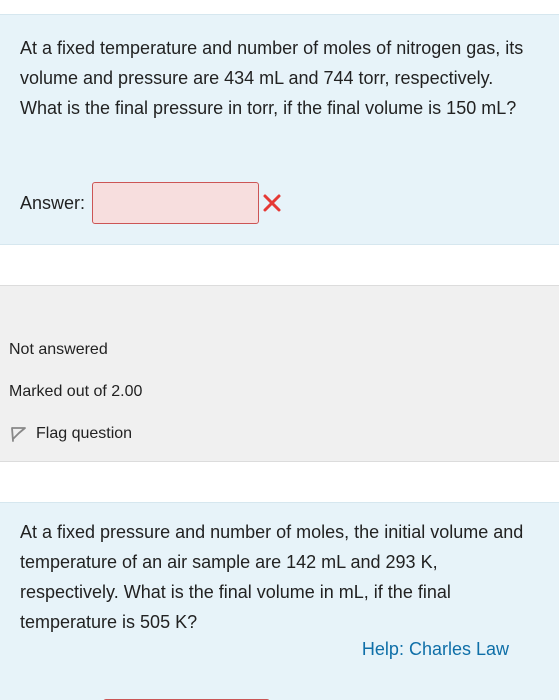 This screenshot has width=559, height=700. I want to click on answer-label: Answer:, so click(53, 202).